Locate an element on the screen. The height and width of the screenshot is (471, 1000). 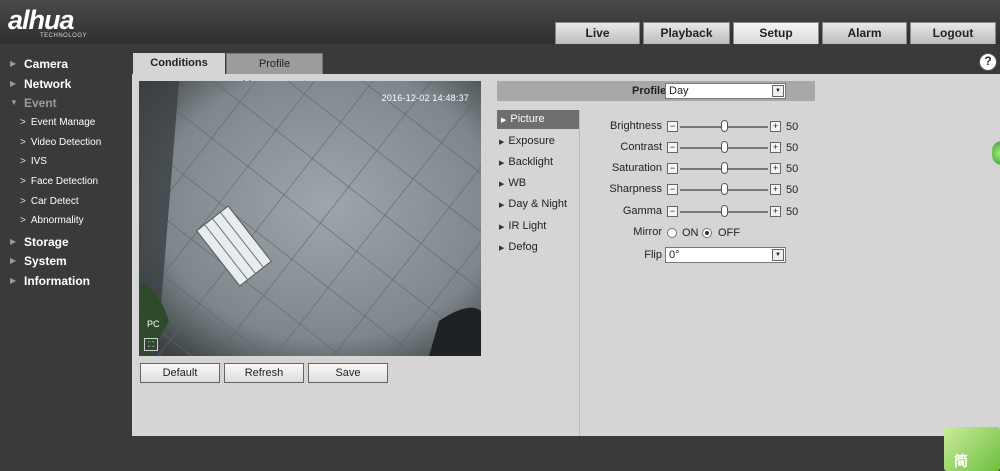
sidebar-item-event: Event is located at coordinates (40, 103).